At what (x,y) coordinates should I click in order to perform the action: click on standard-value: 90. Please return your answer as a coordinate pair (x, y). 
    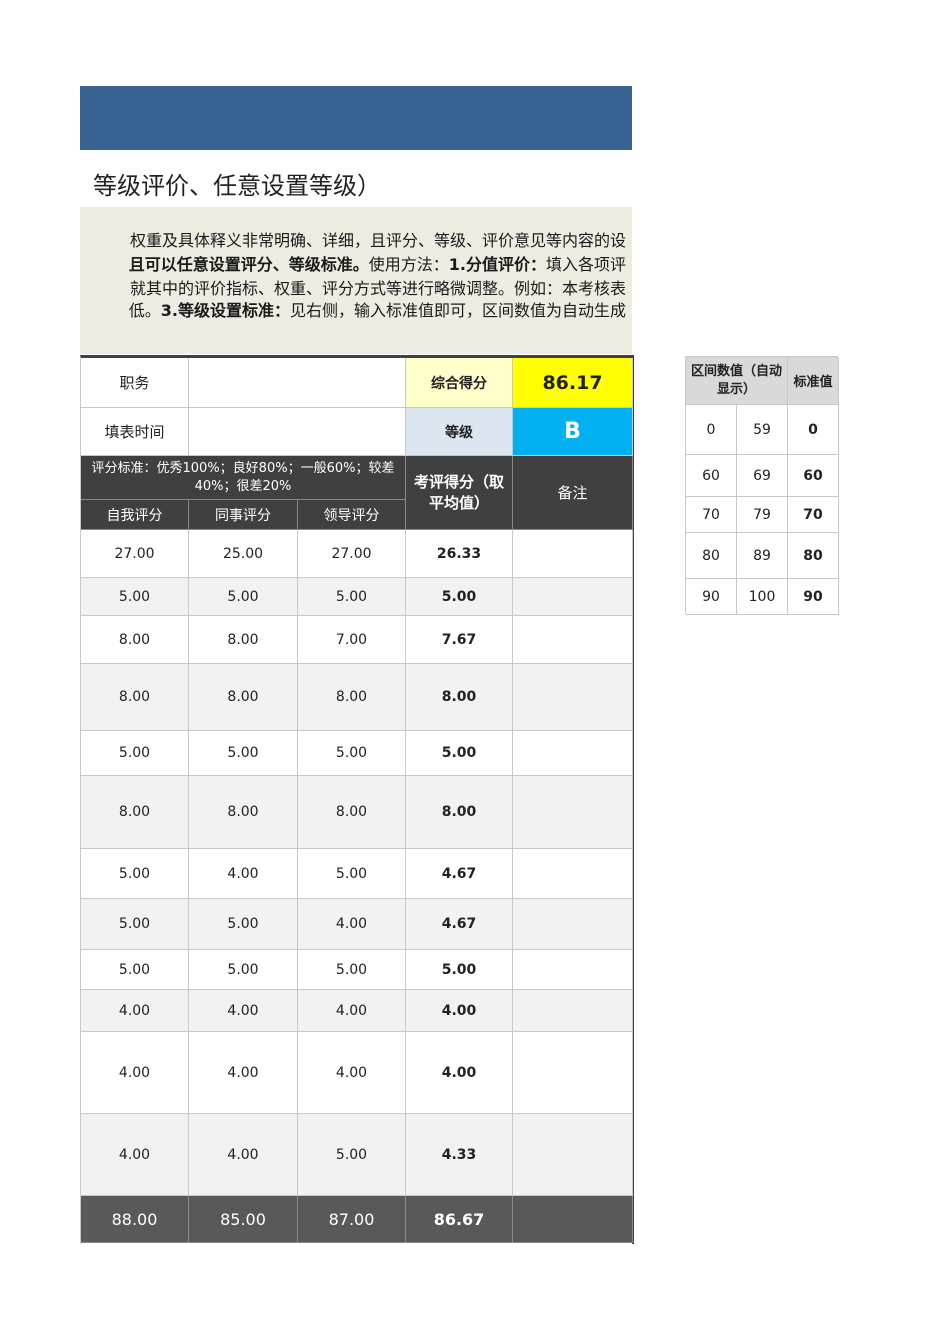
    Looking at the image, I should click on (813, 597).